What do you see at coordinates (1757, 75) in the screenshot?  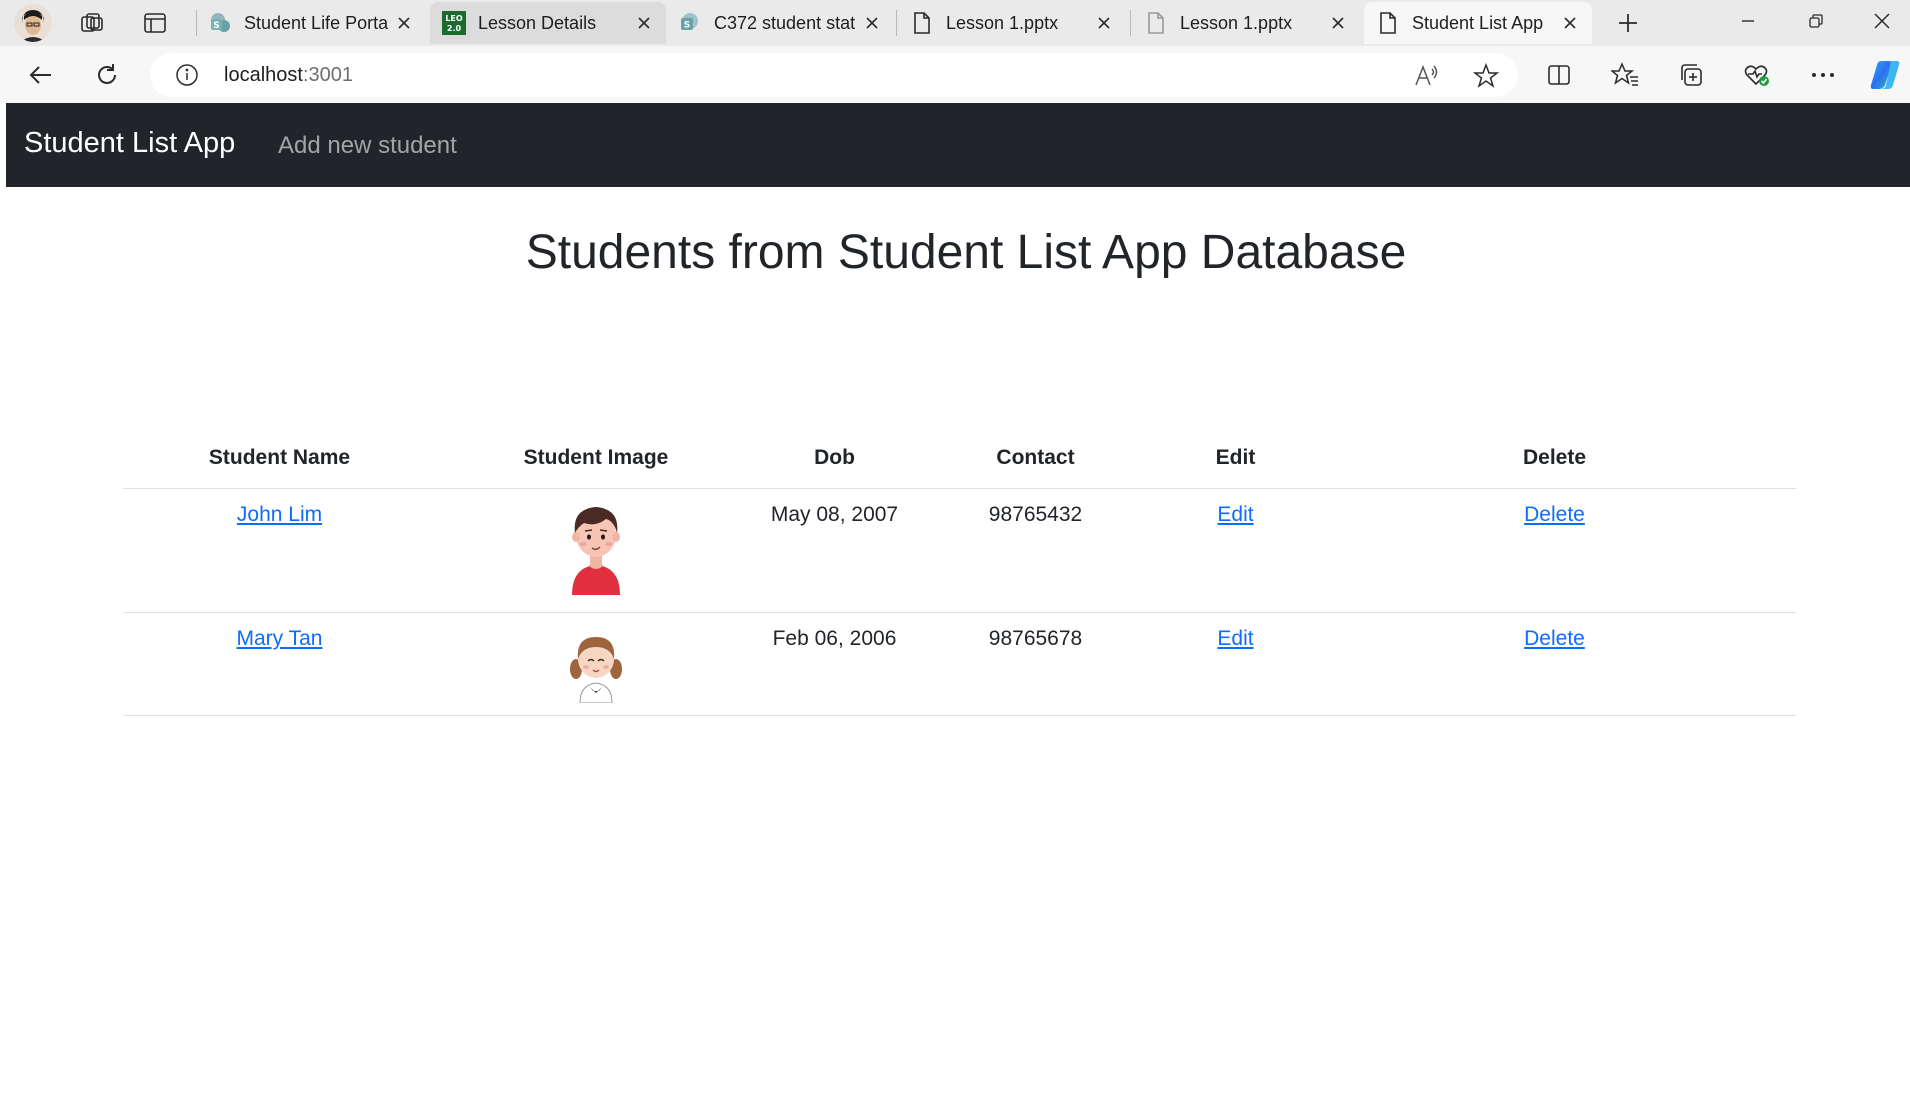 I see `browser-essentials-icon` at bounding box center [1757, 75].